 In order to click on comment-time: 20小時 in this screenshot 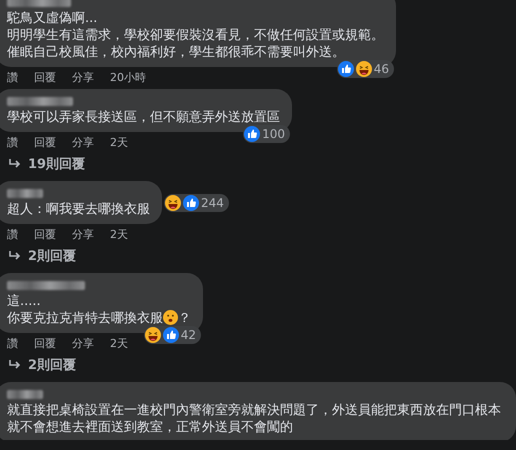, I will do `click(128, 78)`.